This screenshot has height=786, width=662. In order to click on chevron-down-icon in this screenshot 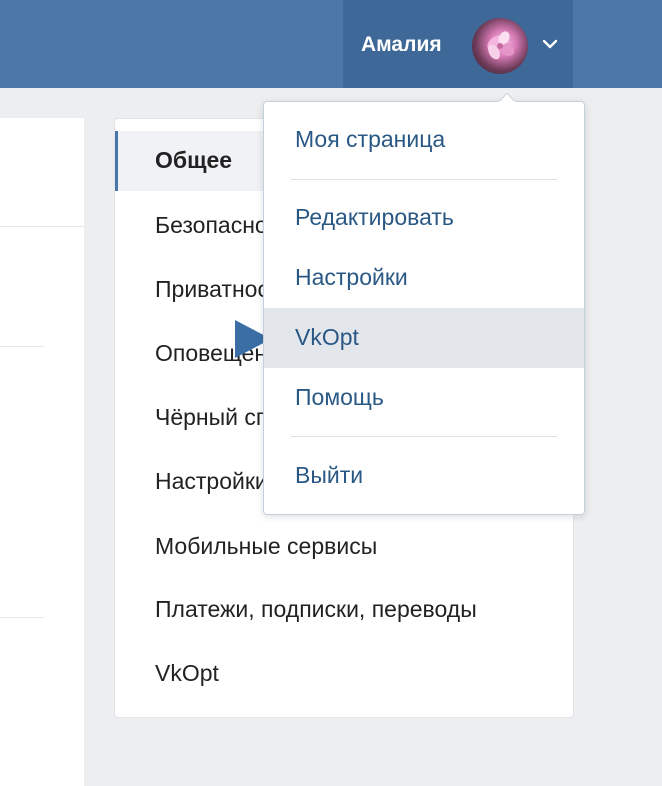, I will do `click(550, 44)`.